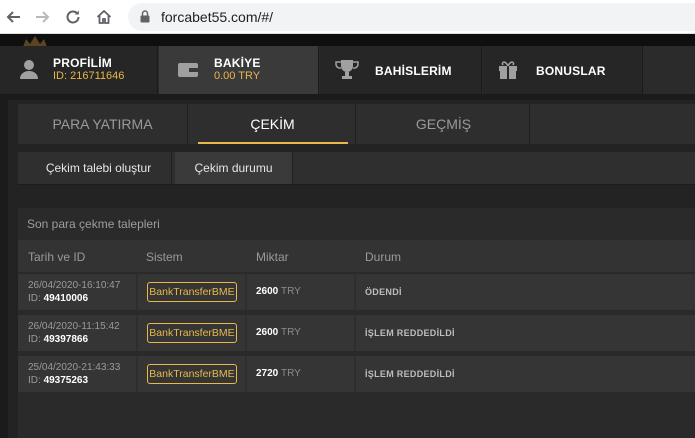 This screenshot has width=695, height=438. I want to click on nav-bonuses: BONUSLAR, so click(563, 70).